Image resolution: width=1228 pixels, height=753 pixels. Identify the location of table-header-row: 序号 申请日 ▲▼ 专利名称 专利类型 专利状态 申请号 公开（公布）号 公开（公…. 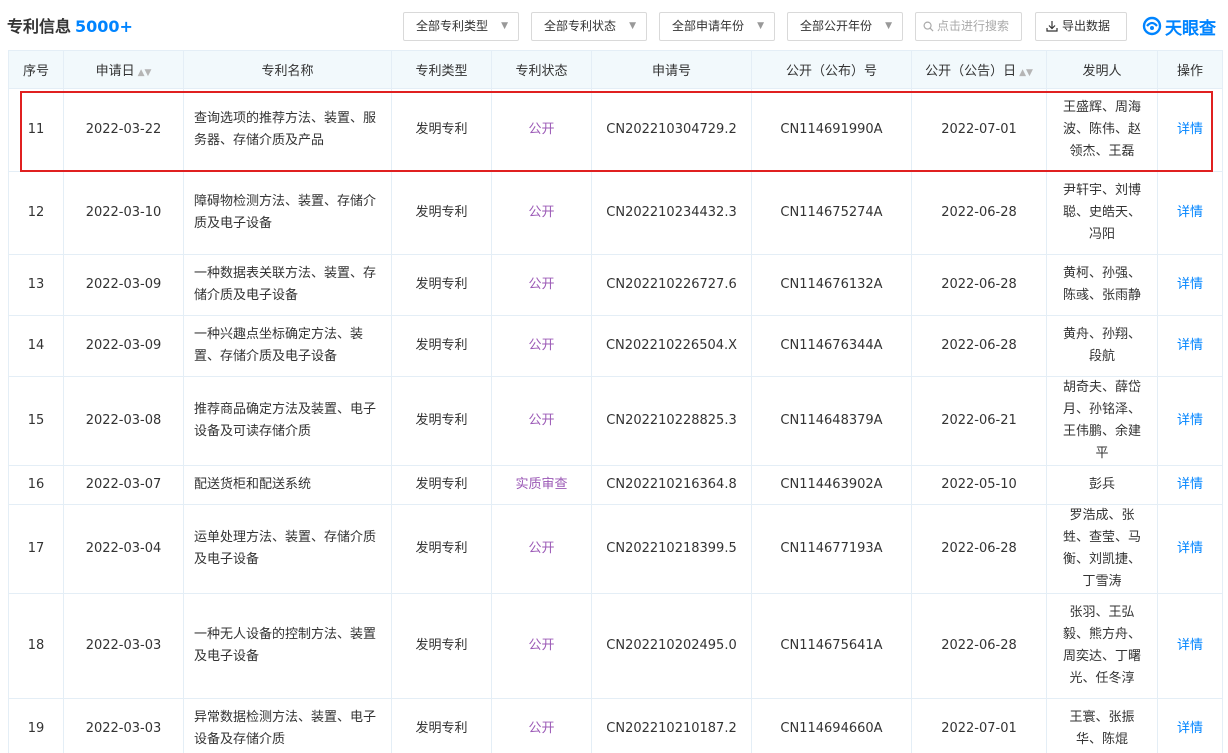
(615, 69).